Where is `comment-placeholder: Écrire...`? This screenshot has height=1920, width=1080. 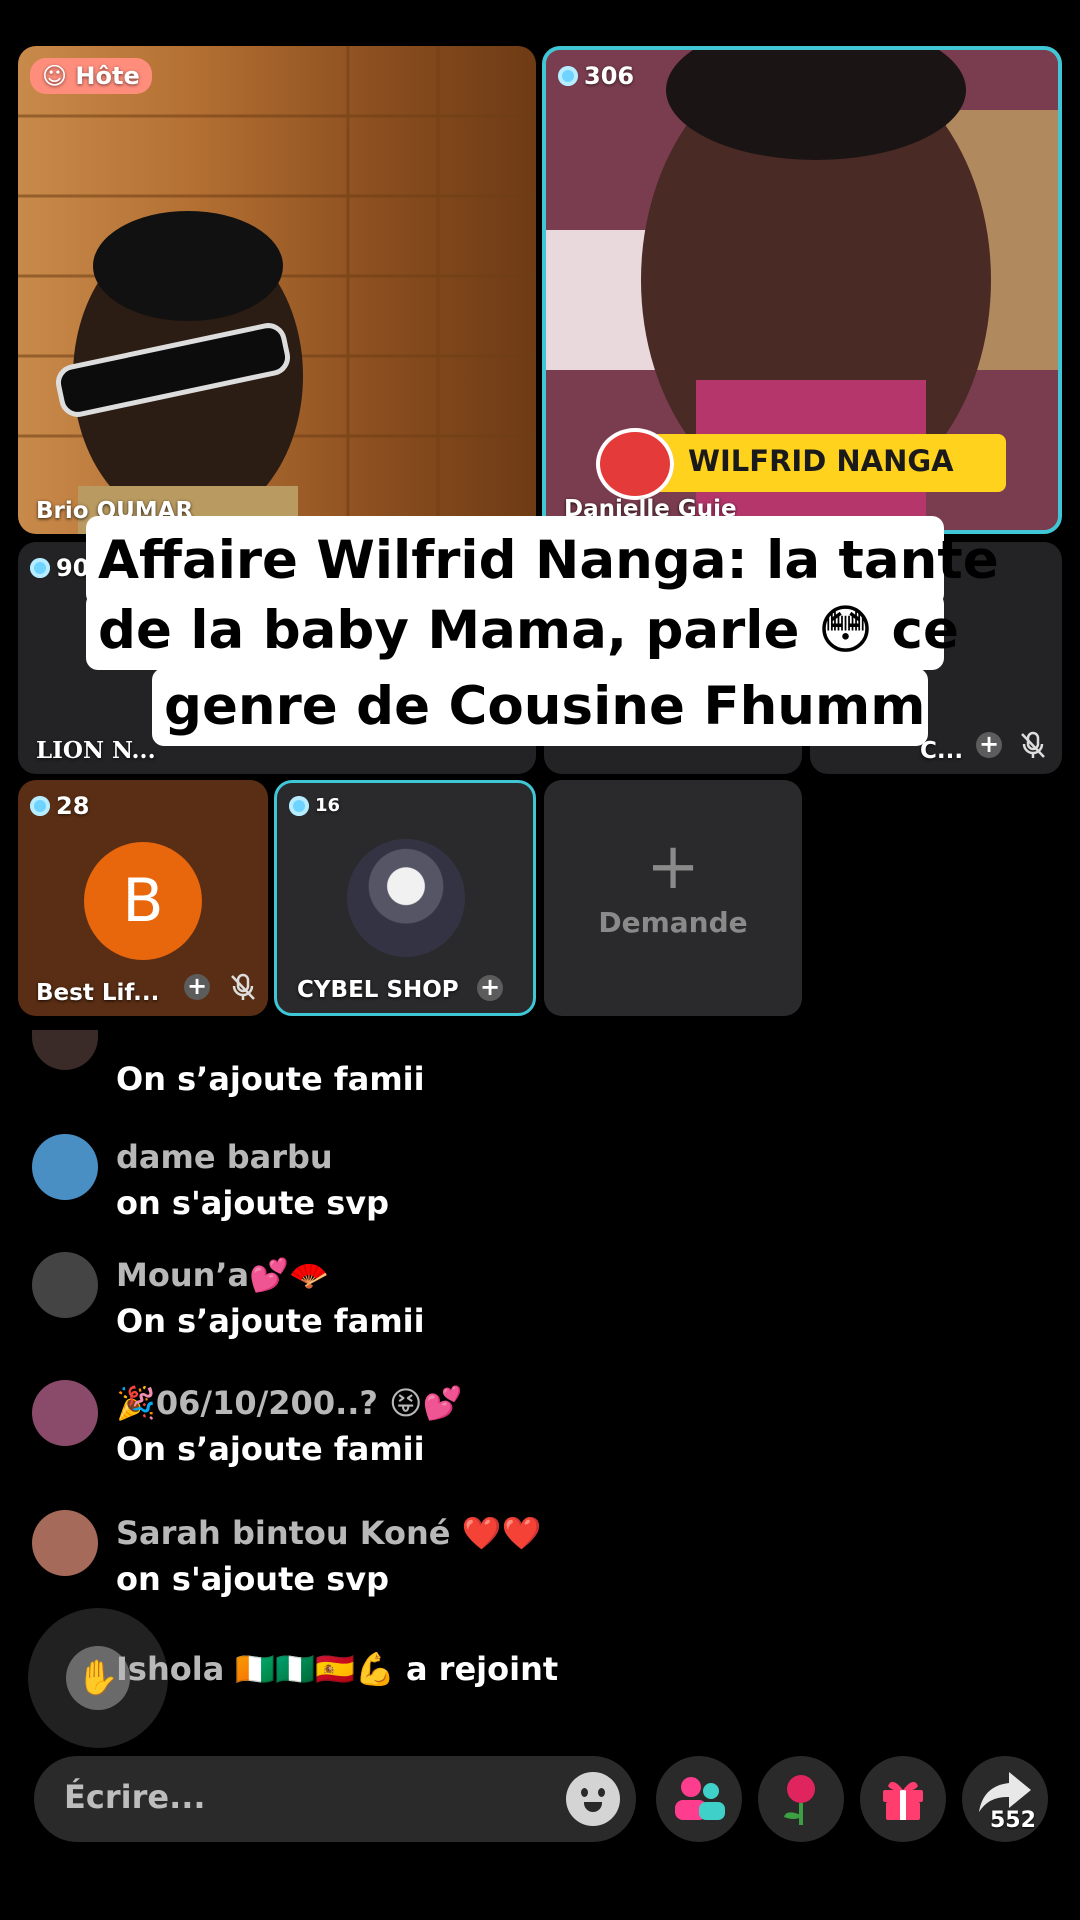
comment-placeholder: Écrire... is located at coordinates (135, 1797).